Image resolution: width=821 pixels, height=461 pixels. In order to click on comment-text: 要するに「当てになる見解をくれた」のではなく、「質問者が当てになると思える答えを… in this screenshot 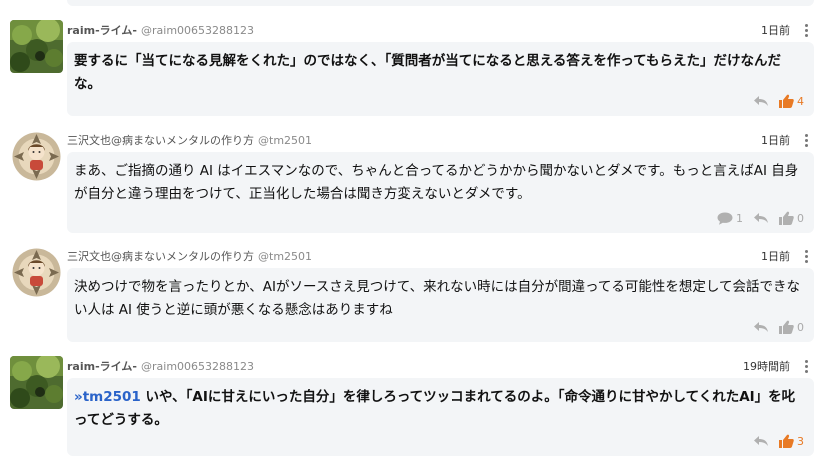, I will do `click(427, 72)`.